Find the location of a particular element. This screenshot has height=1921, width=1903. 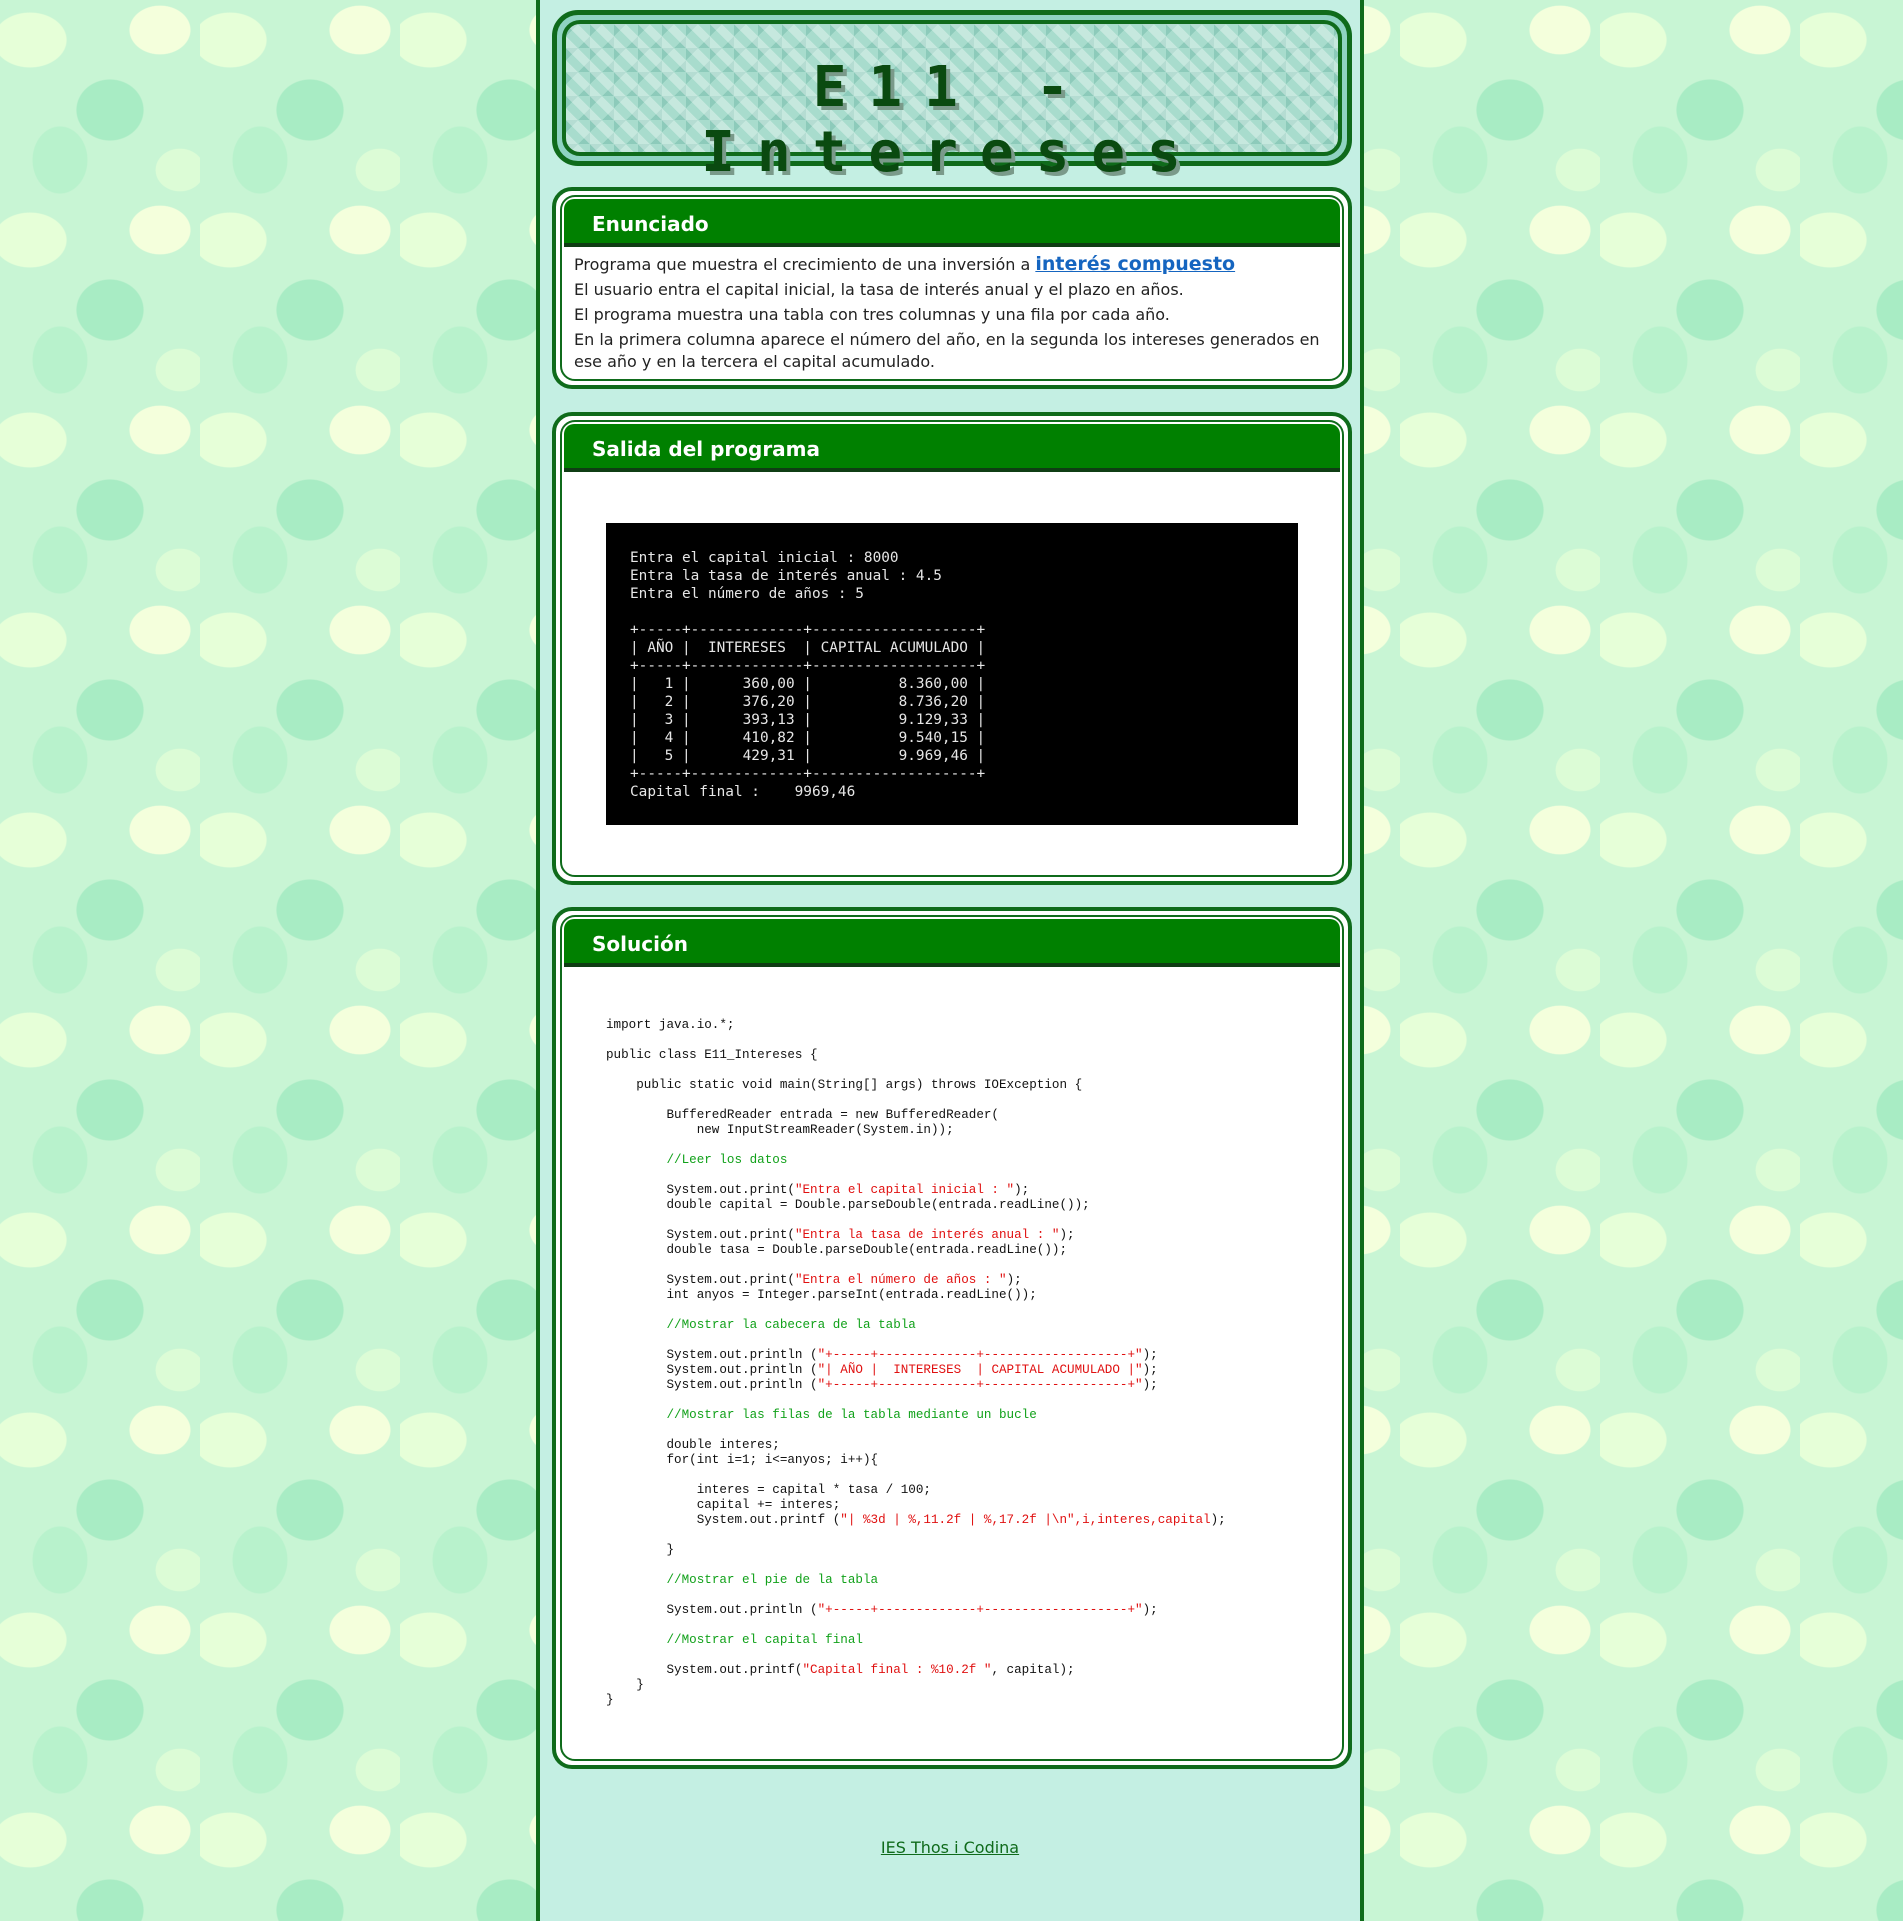

code-line: double interes; is located at coordinates (693, 1445).